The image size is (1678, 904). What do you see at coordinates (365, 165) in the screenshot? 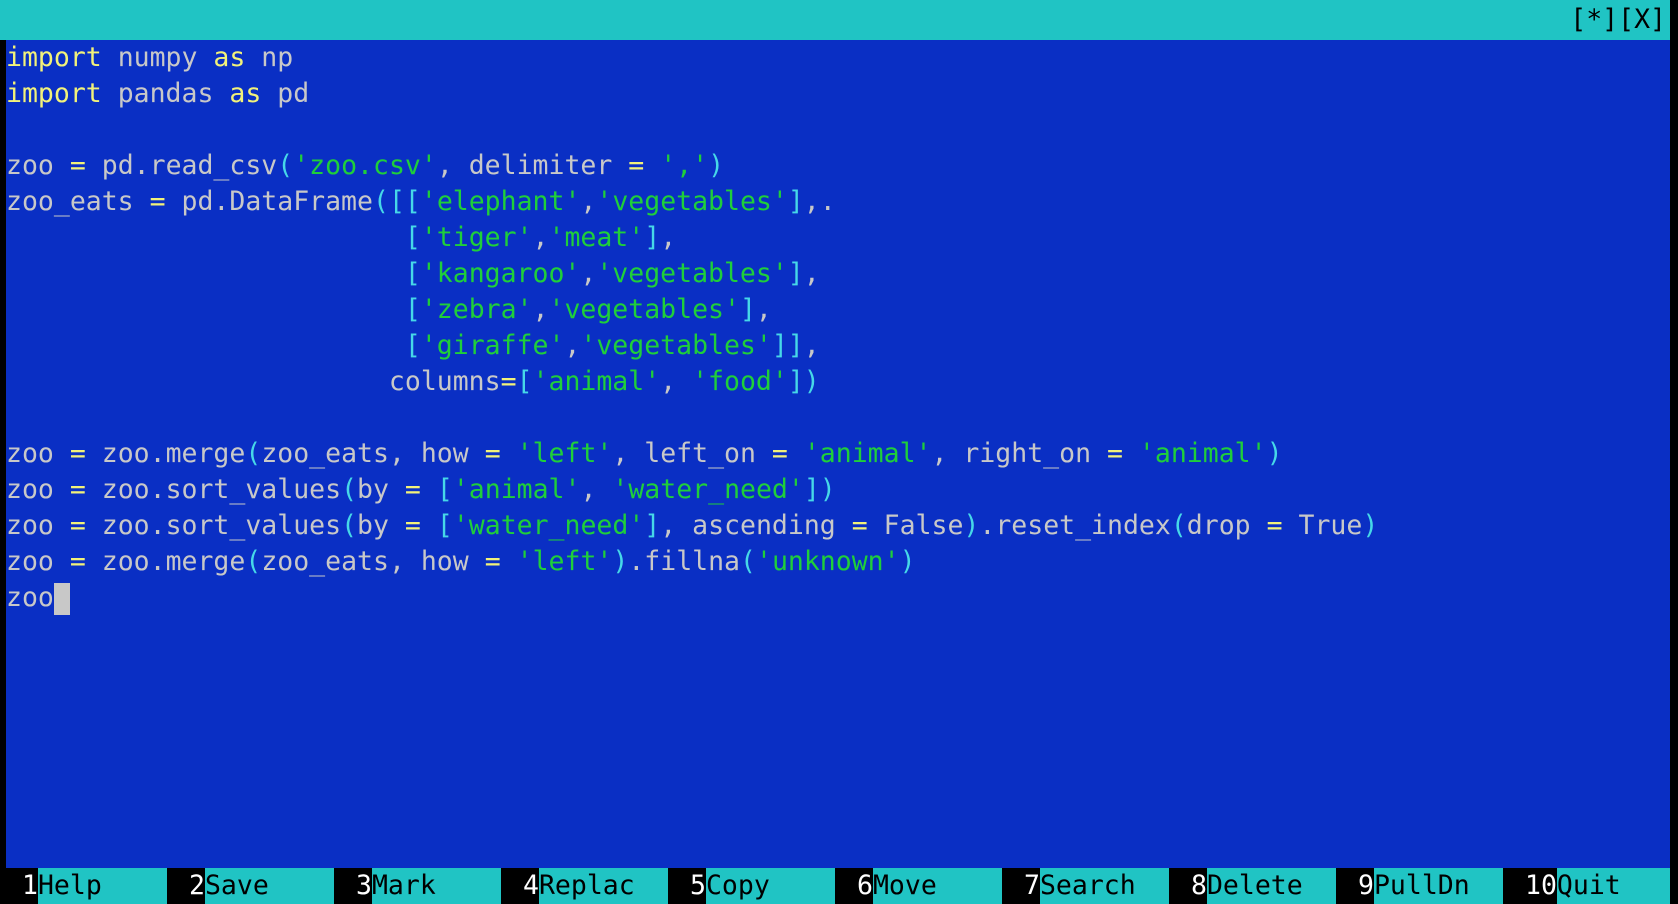
I see `code-token: 'zoo.csv'` at bounding box center [365, 165].